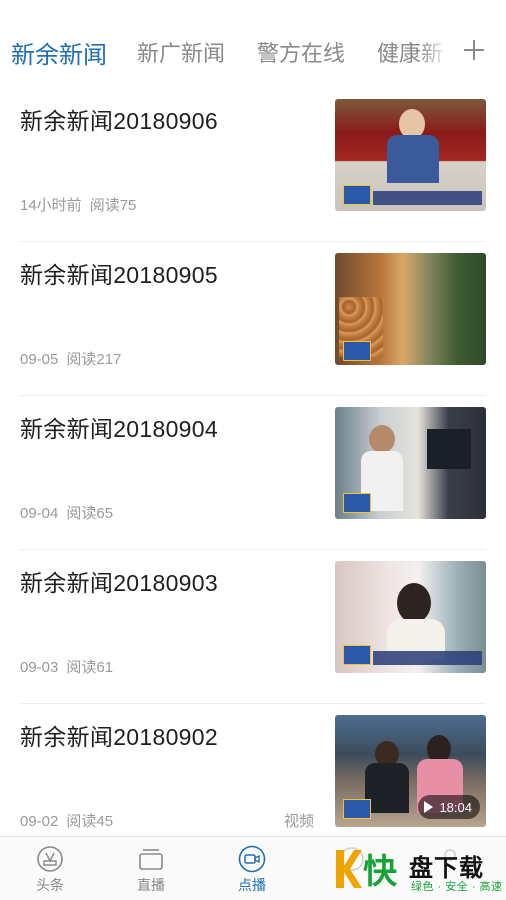 The image size is (506, 900). I want to click on news-time: 09-03, so click(39, 667).